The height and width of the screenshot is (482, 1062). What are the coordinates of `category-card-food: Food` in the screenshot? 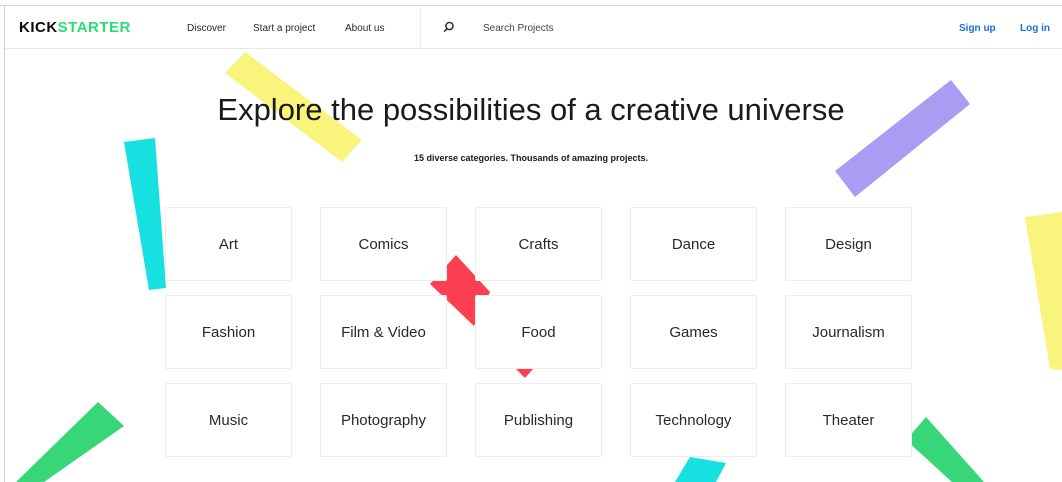 It's located at (538, 332).